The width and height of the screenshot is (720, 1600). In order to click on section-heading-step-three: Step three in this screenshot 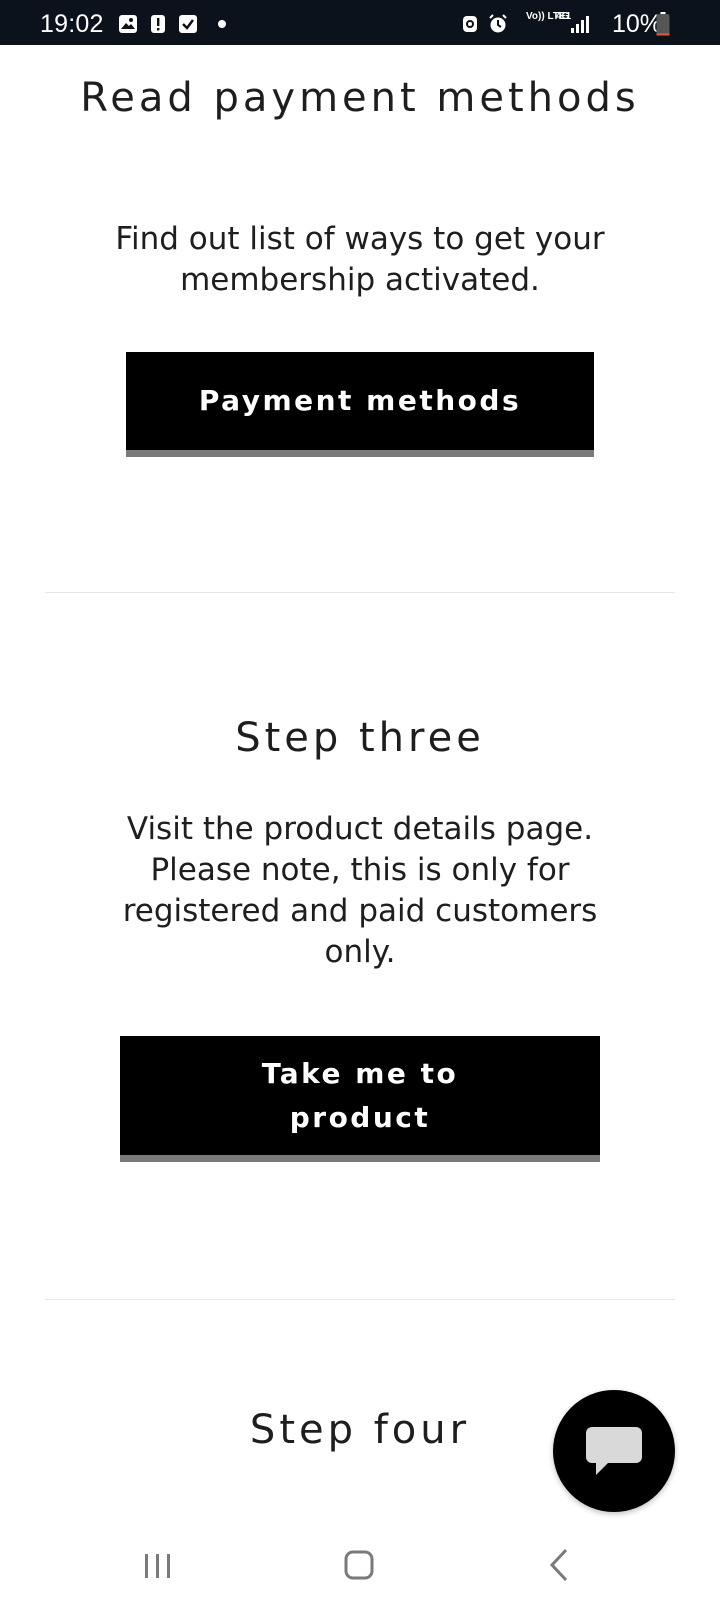, I will do `click(360, 738)`.